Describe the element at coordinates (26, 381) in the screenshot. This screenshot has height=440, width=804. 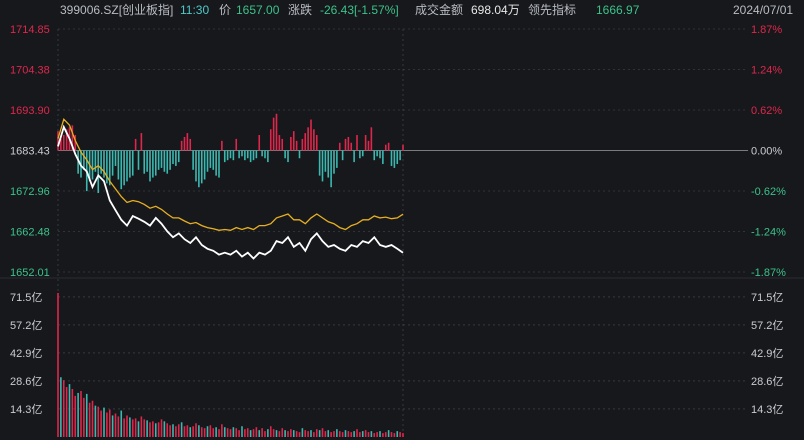
I see `volume-tick-label: 28.6亿` at that location.